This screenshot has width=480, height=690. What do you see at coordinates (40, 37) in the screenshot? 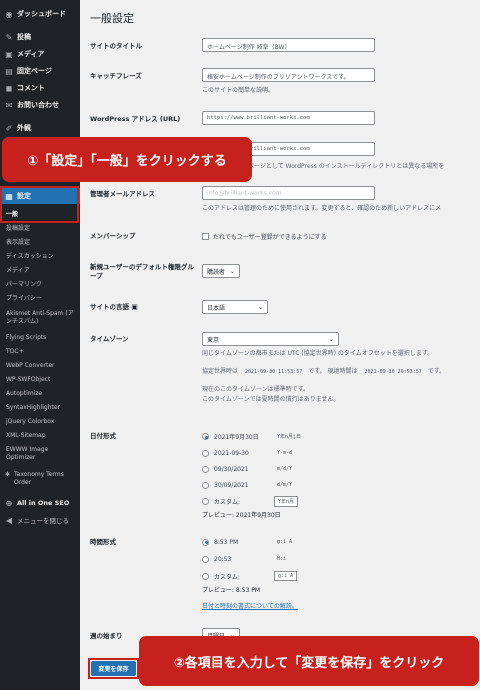
I see `sidebar-item-posts: ✎ 投稿` at bounding box center [40, 37].